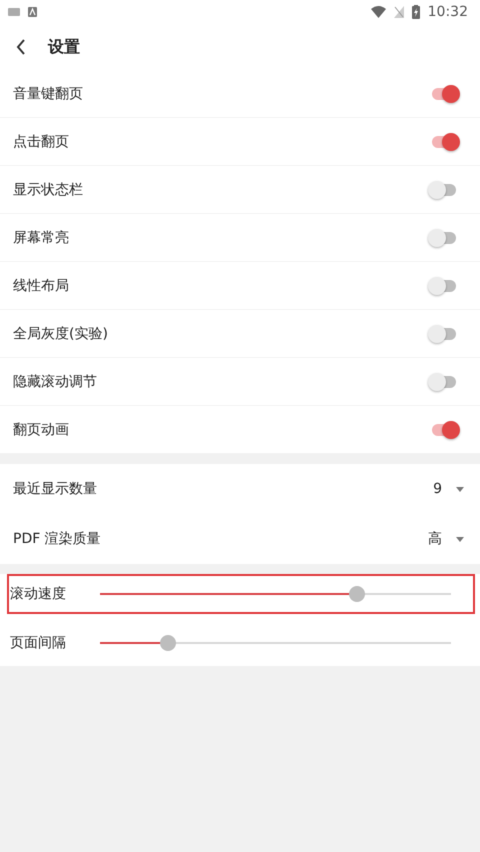 Image resolution: width=480 pixels, height=852 pixels. What do you see at coordinates (41, 141) in the screenshot?
I see `setting-label: 点击翻页` at bounding box center [41, 141].